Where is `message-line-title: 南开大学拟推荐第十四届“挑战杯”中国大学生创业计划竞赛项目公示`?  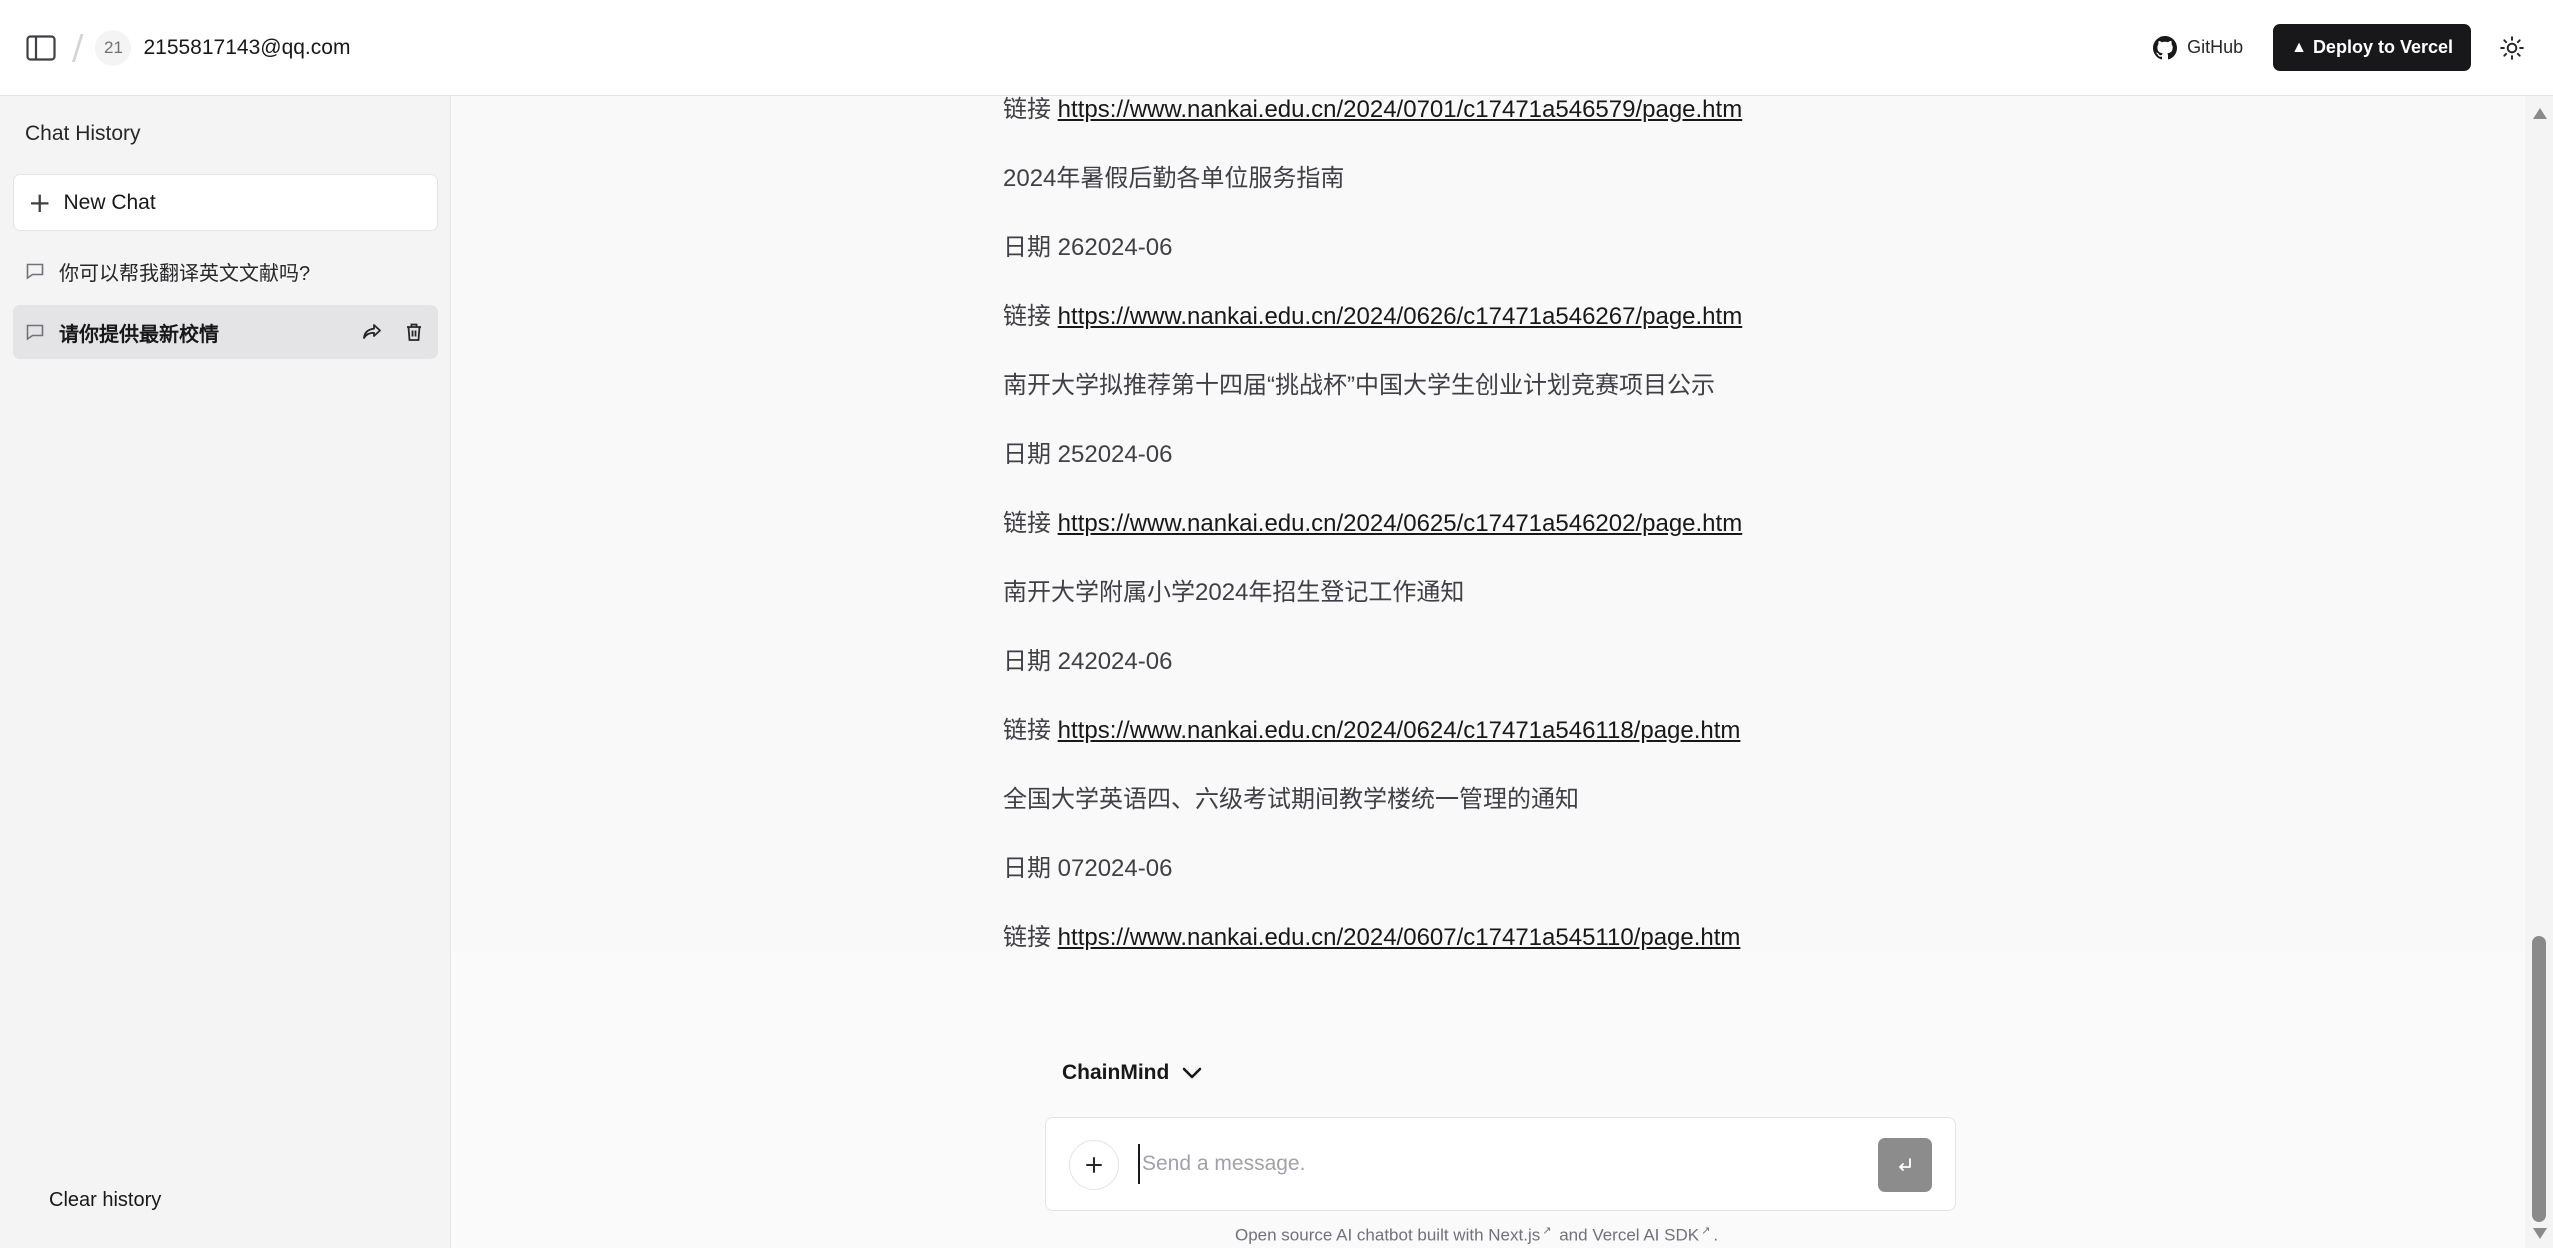
message-line-title: 南开大学拟推荐第十四届“挑战杯”中国大学生创业计划竞赛项目公示 is located at coordinates (1359, 385).